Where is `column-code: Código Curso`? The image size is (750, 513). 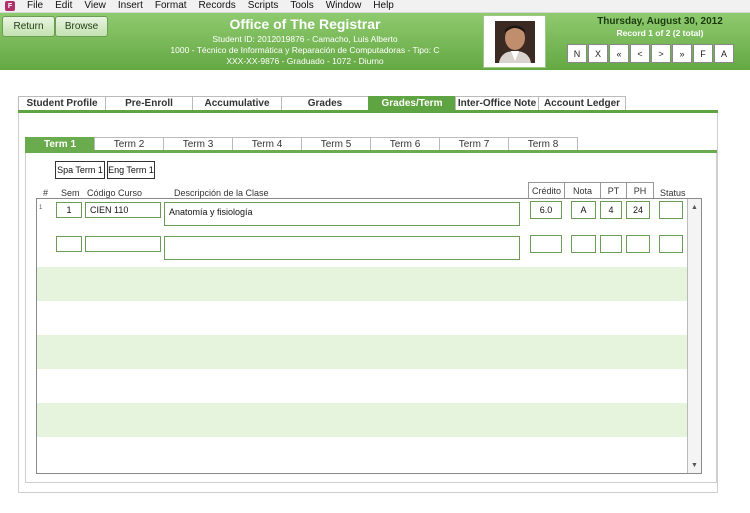
column-code: Código Curso is located at coordinates (115, 193).